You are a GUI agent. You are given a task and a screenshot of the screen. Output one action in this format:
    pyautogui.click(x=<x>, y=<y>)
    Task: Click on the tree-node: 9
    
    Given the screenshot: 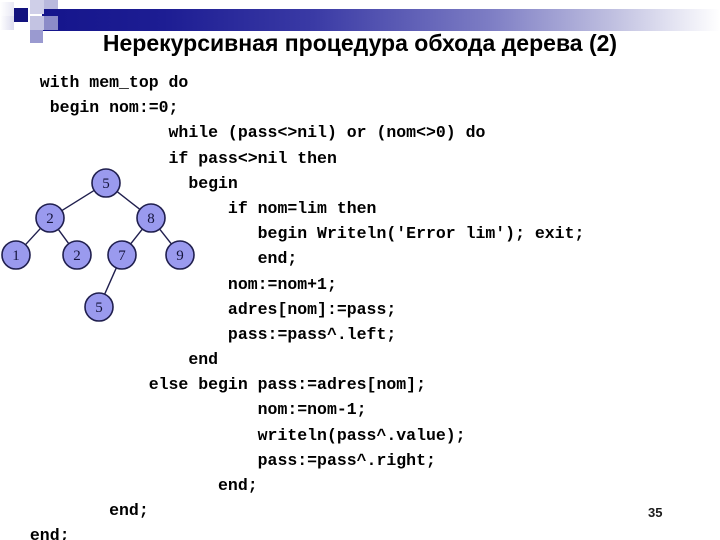 What is the action you would take?
    pyautogui.click(x=180, y=255)
    